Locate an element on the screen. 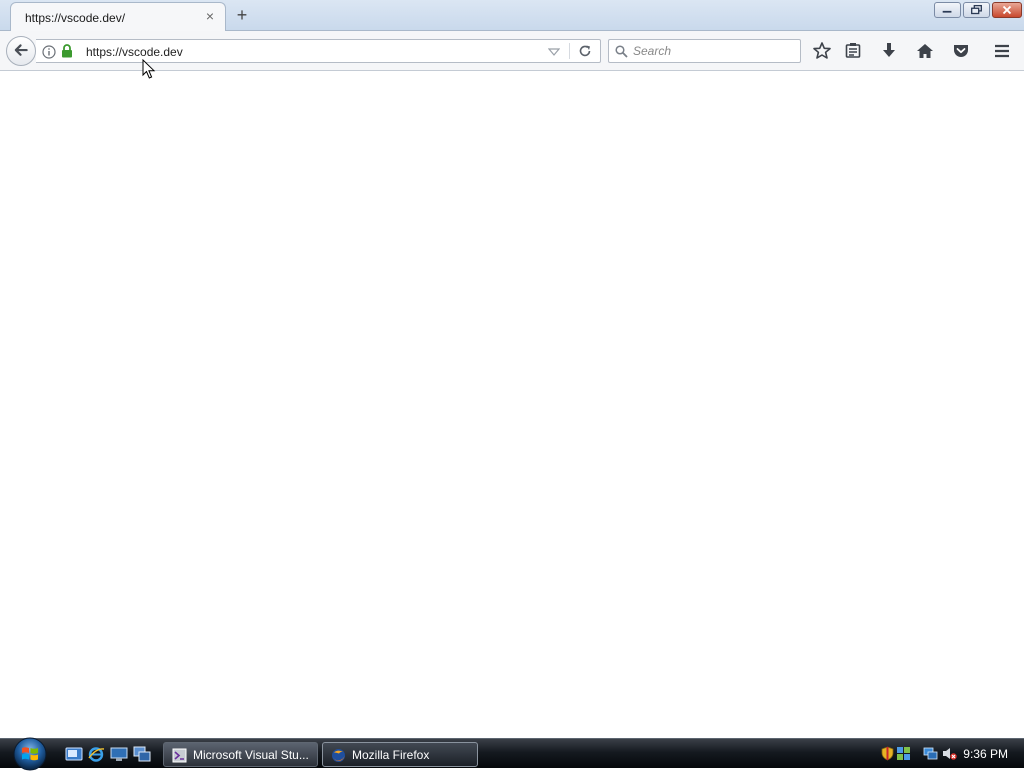 This screenshot has height=772, width=1024. close-window-button is located at coordinates (1007, 10).